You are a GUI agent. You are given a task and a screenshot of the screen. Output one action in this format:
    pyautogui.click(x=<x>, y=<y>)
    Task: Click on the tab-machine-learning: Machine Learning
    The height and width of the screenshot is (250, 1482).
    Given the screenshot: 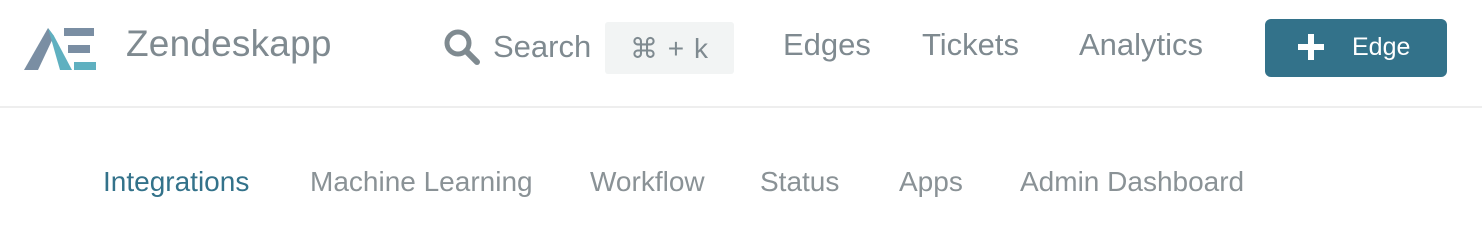 What is the action you would take?
    pyautogui.click(x=421, y=182)
    